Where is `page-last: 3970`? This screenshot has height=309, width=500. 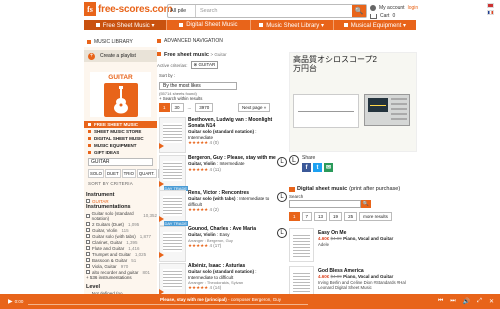
page-last: 3970 is located at coordinates (204, 107).